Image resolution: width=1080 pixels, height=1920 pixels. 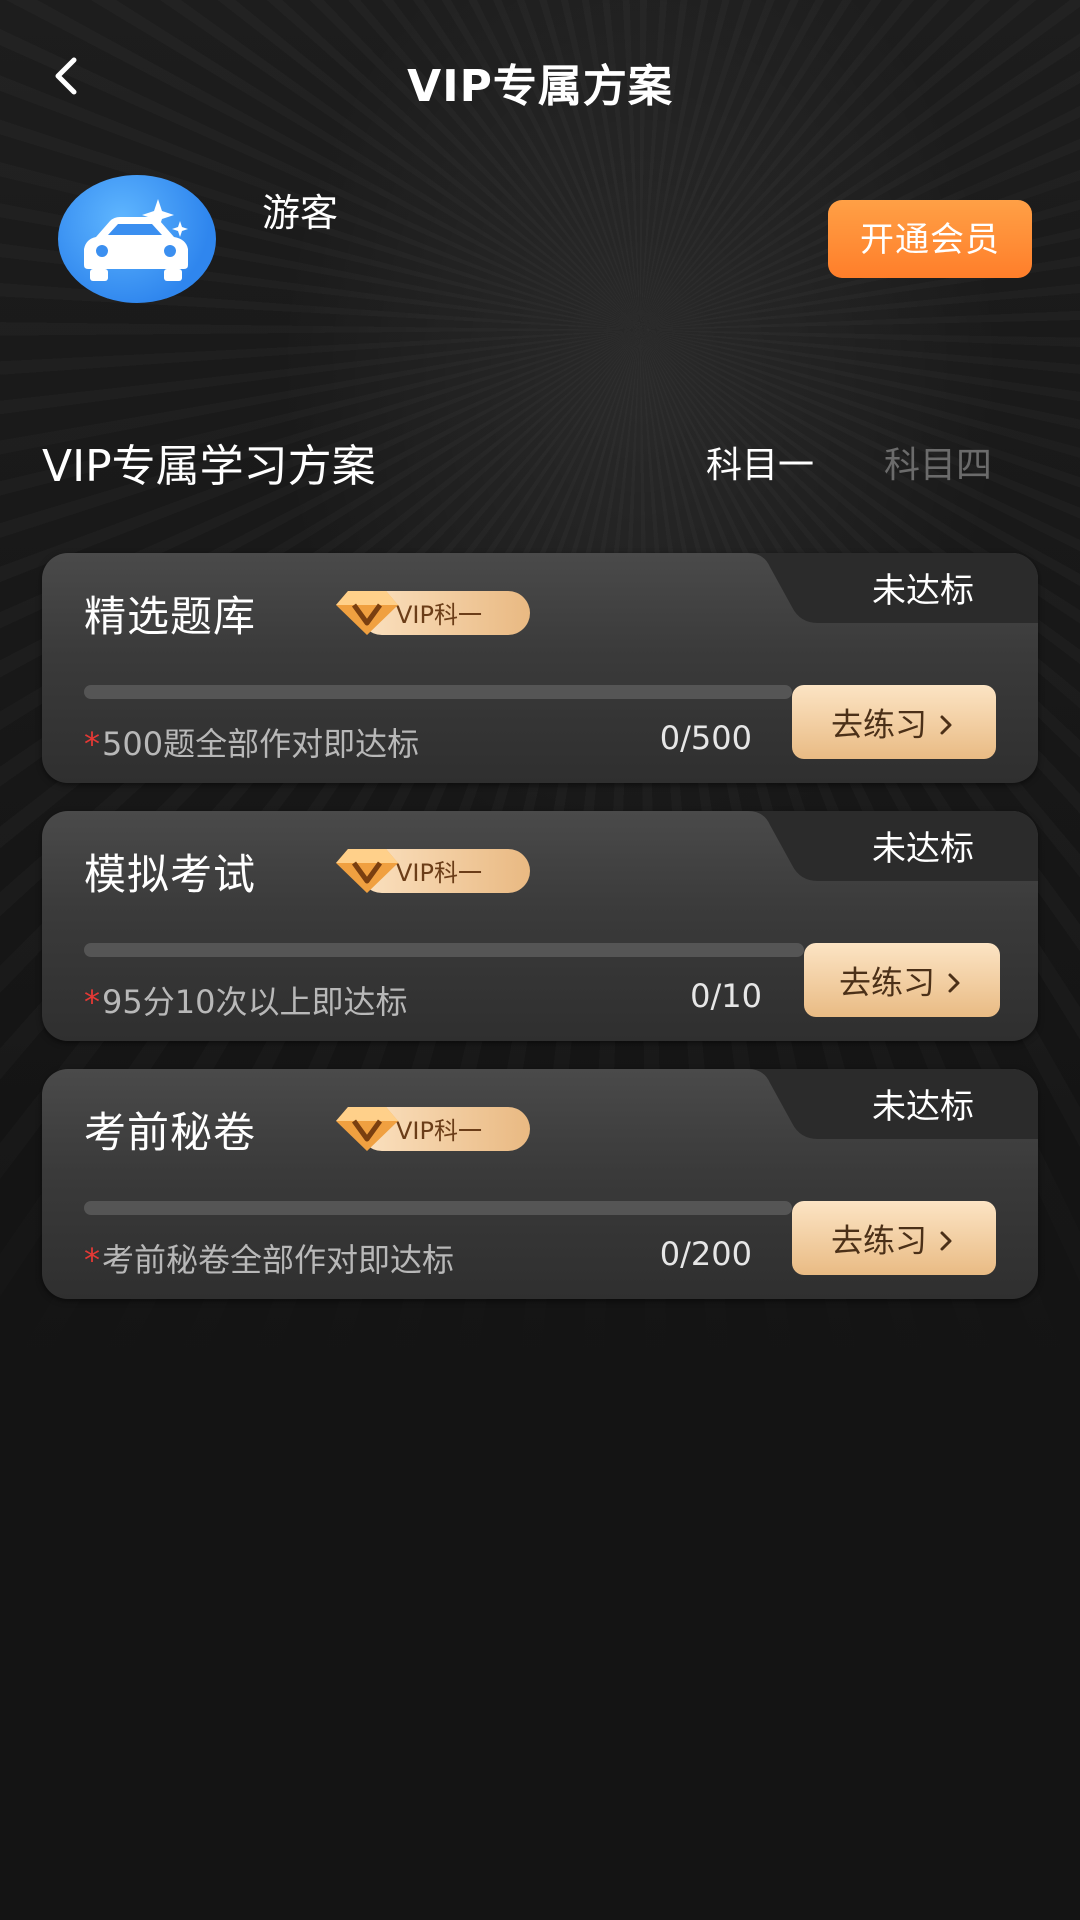 What do you see at coordinates (705, 1254) in the screenshot?
I see `progress-count: 0/200` at bounding box center [705, 1254].